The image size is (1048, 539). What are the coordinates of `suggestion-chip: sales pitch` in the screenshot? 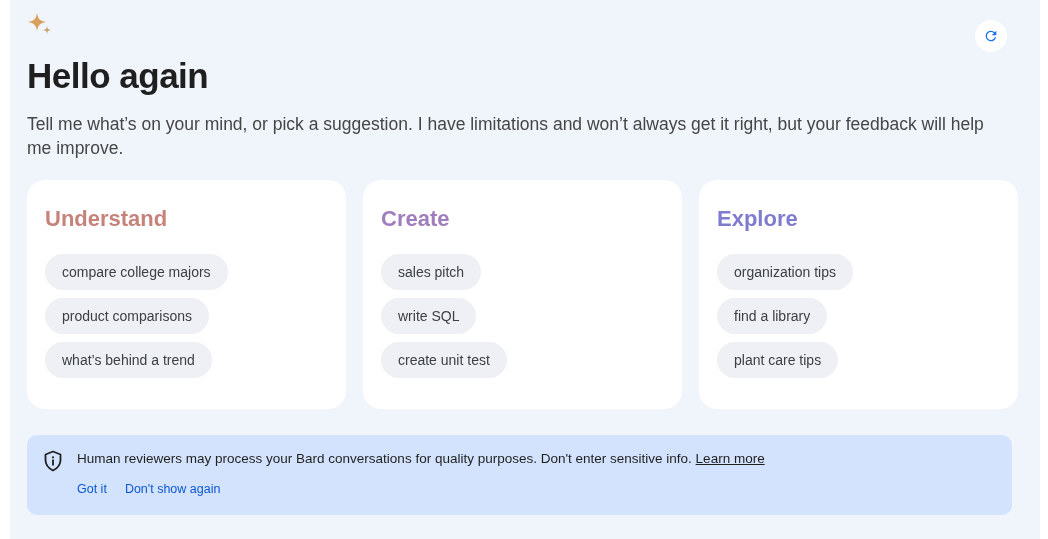 It's located at (431, 272).